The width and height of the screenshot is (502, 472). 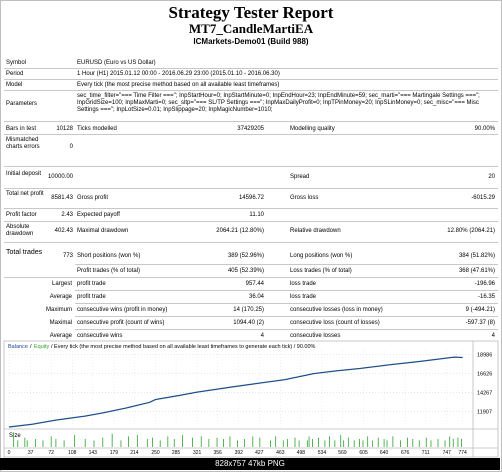 What do you see at coordinates (251, 198) in the screenshot?
I see `gross-profit-value: 14596.72` at bounding box center [251, 198].